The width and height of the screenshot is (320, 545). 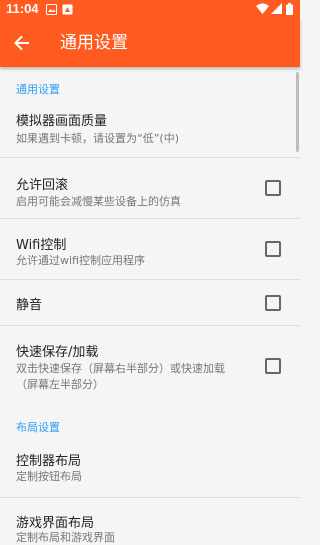 What do you see at coordinates (273, 188) in the screenshot?
I see `allow-rewind-checkbox` at bounding box center [273, 188].